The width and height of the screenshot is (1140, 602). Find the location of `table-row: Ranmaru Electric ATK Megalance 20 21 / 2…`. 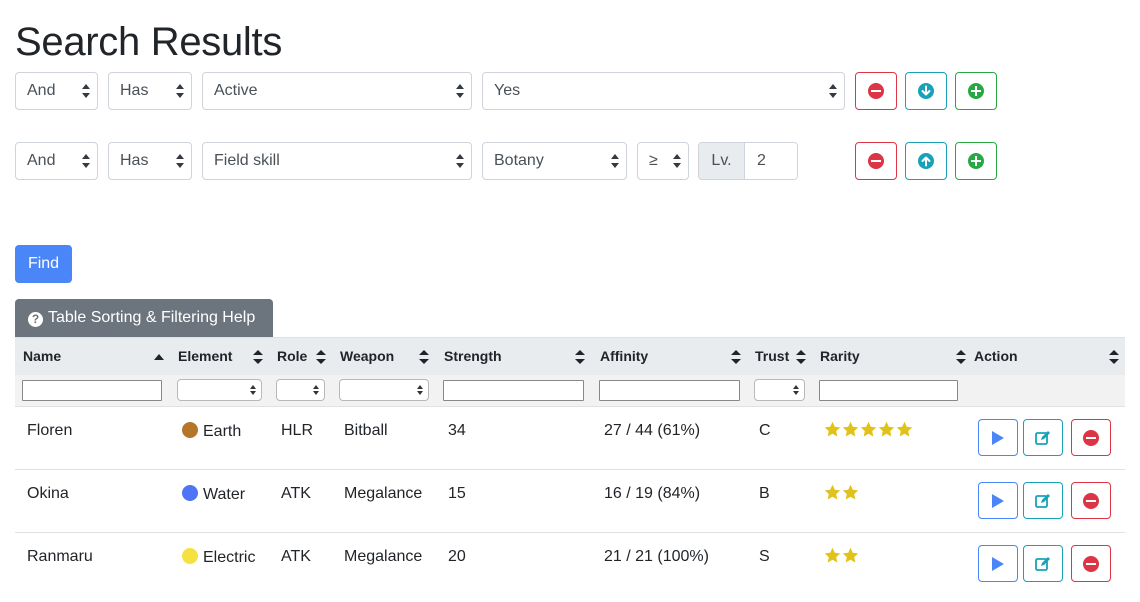

table-row: Ranmaru Electric ATK Megalance 20 21 / 2… is located at coordinates (570, 564).